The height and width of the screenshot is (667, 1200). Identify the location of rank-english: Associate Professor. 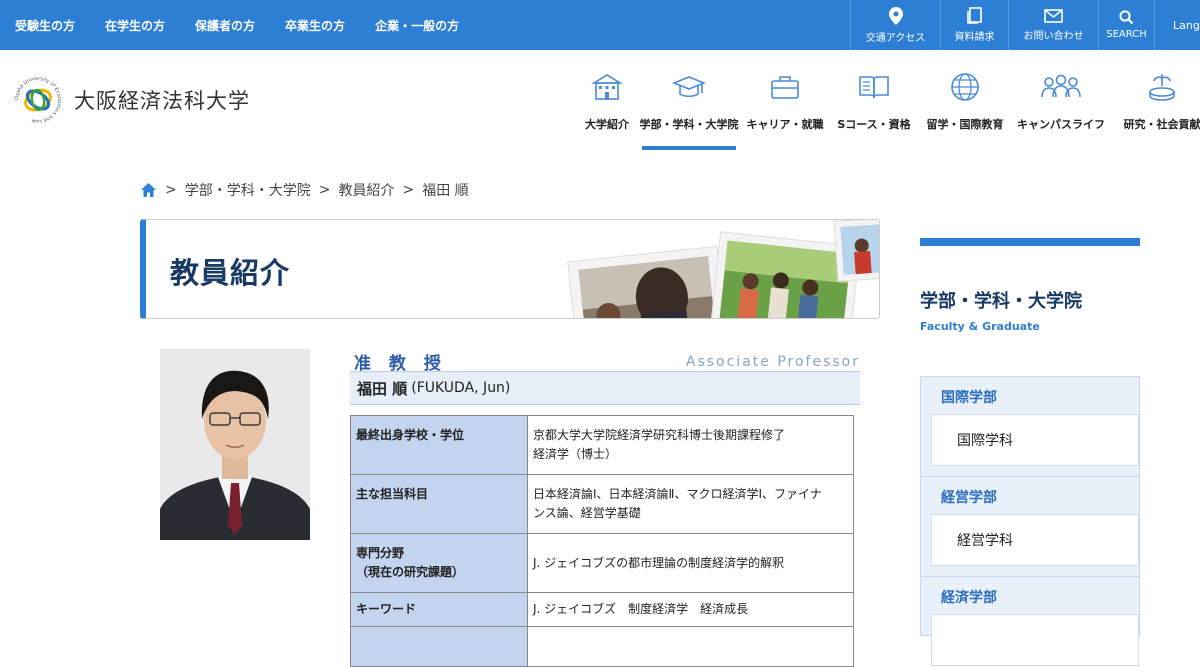
(773, 362).